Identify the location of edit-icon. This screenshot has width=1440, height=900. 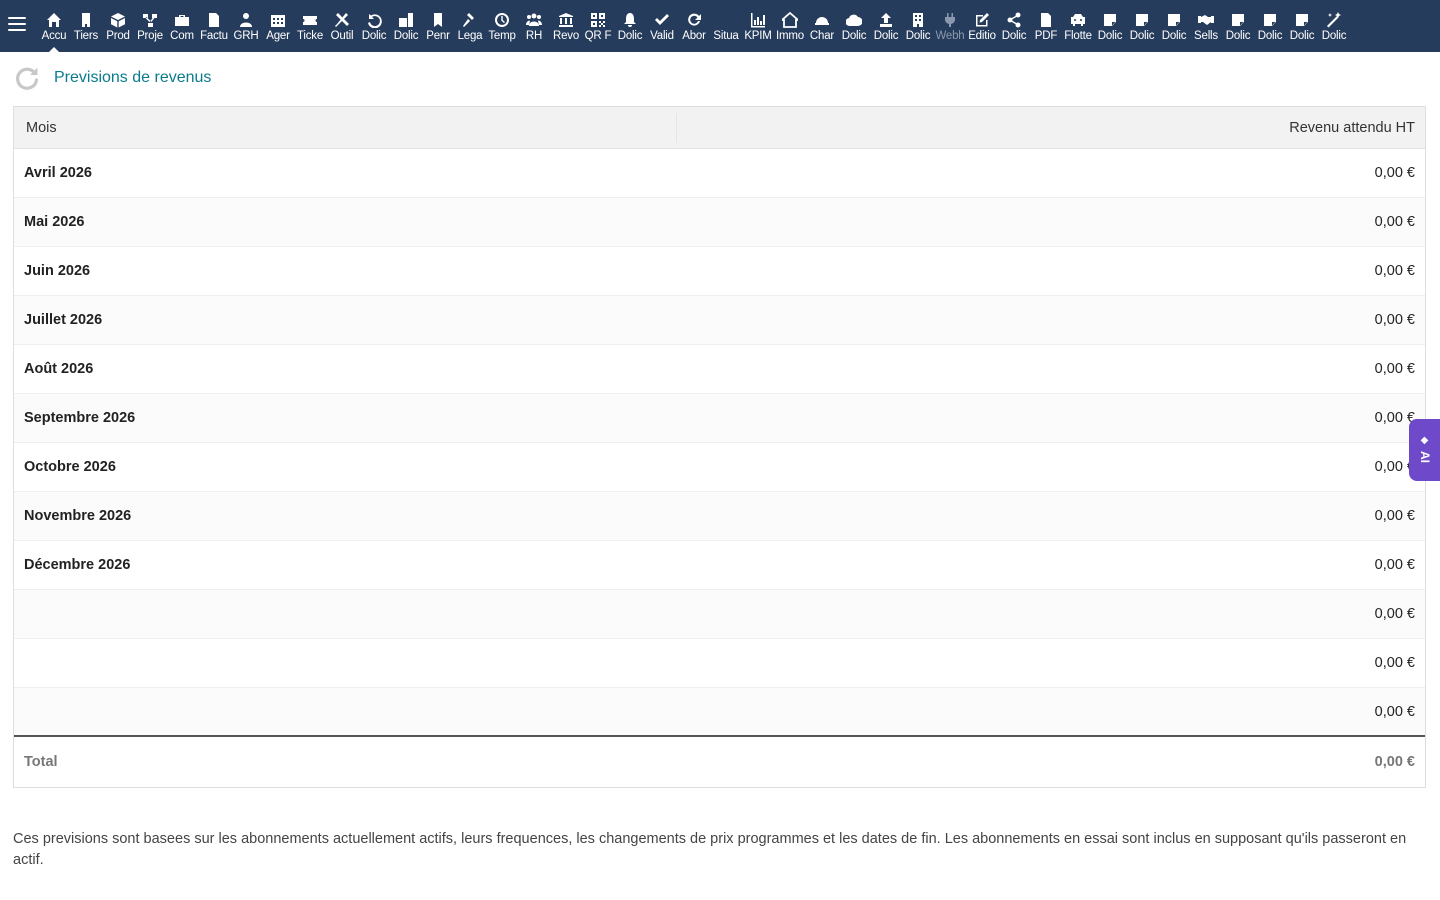
(982, 20).